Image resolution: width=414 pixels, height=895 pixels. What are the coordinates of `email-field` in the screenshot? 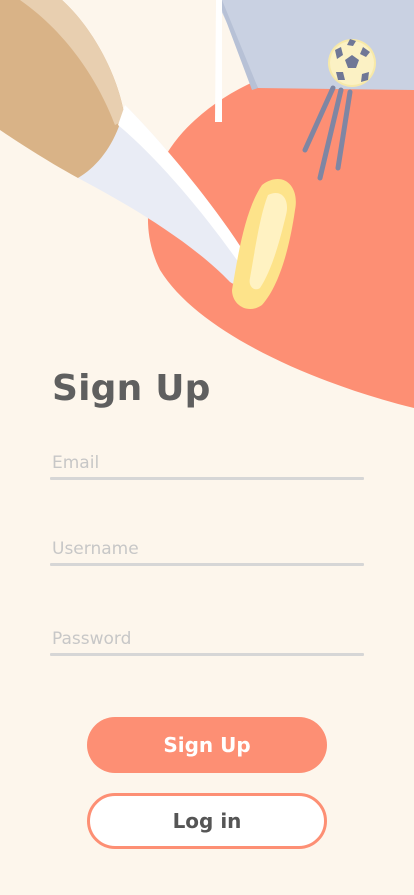 It's located at (207, 463).